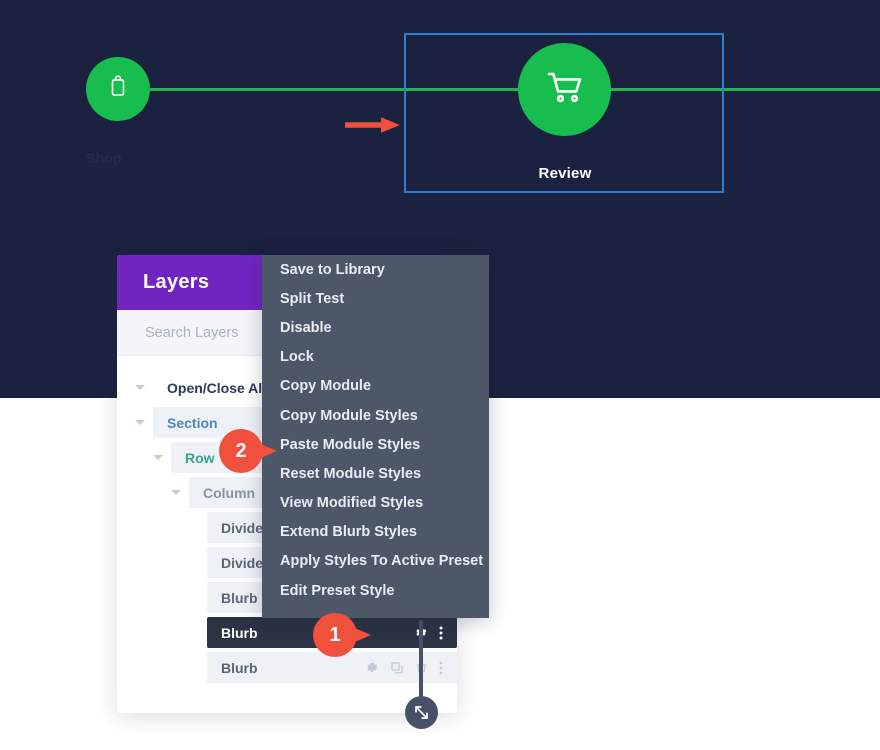  What do you see at coordinates (375, 590) in the screenshot?
I see `menu-item-edit-preset-style: Edit Preset Style` at bounding box center [375, 590].